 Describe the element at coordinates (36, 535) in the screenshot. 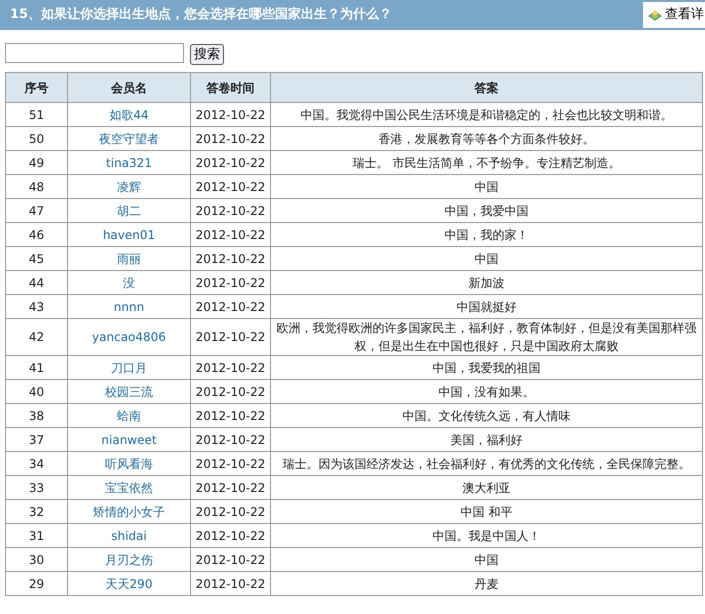

I see `row-number: 31` at that location.